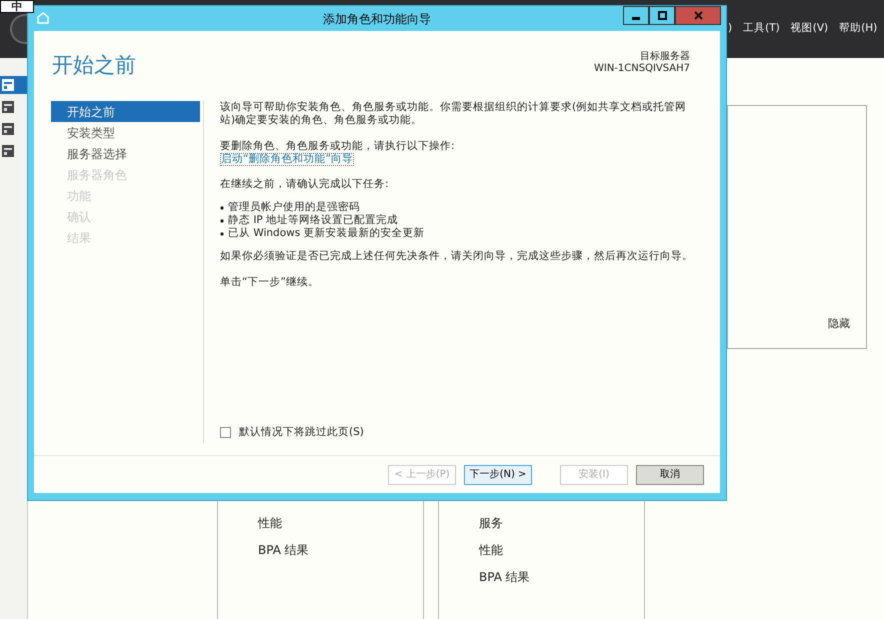 The width and height of the screenshot is (884, 619). What do you see at coordinates (305, 184) in the screenshot?
I see `before-text: 在继续之前，请确认完成以下任务:` at bounding box center [305, 184].